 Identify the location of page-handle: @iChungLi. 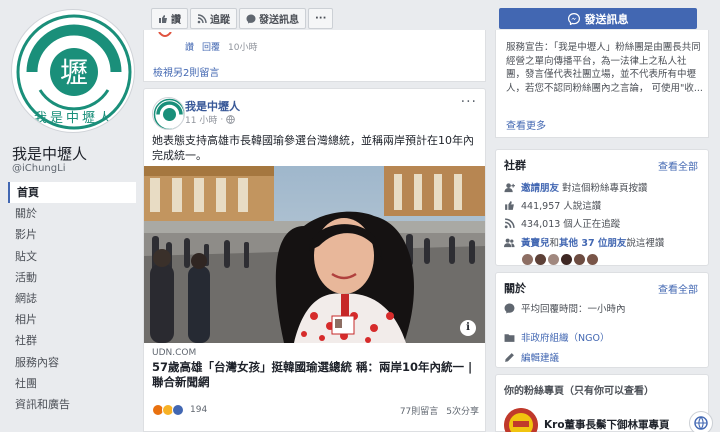
(38, 168).